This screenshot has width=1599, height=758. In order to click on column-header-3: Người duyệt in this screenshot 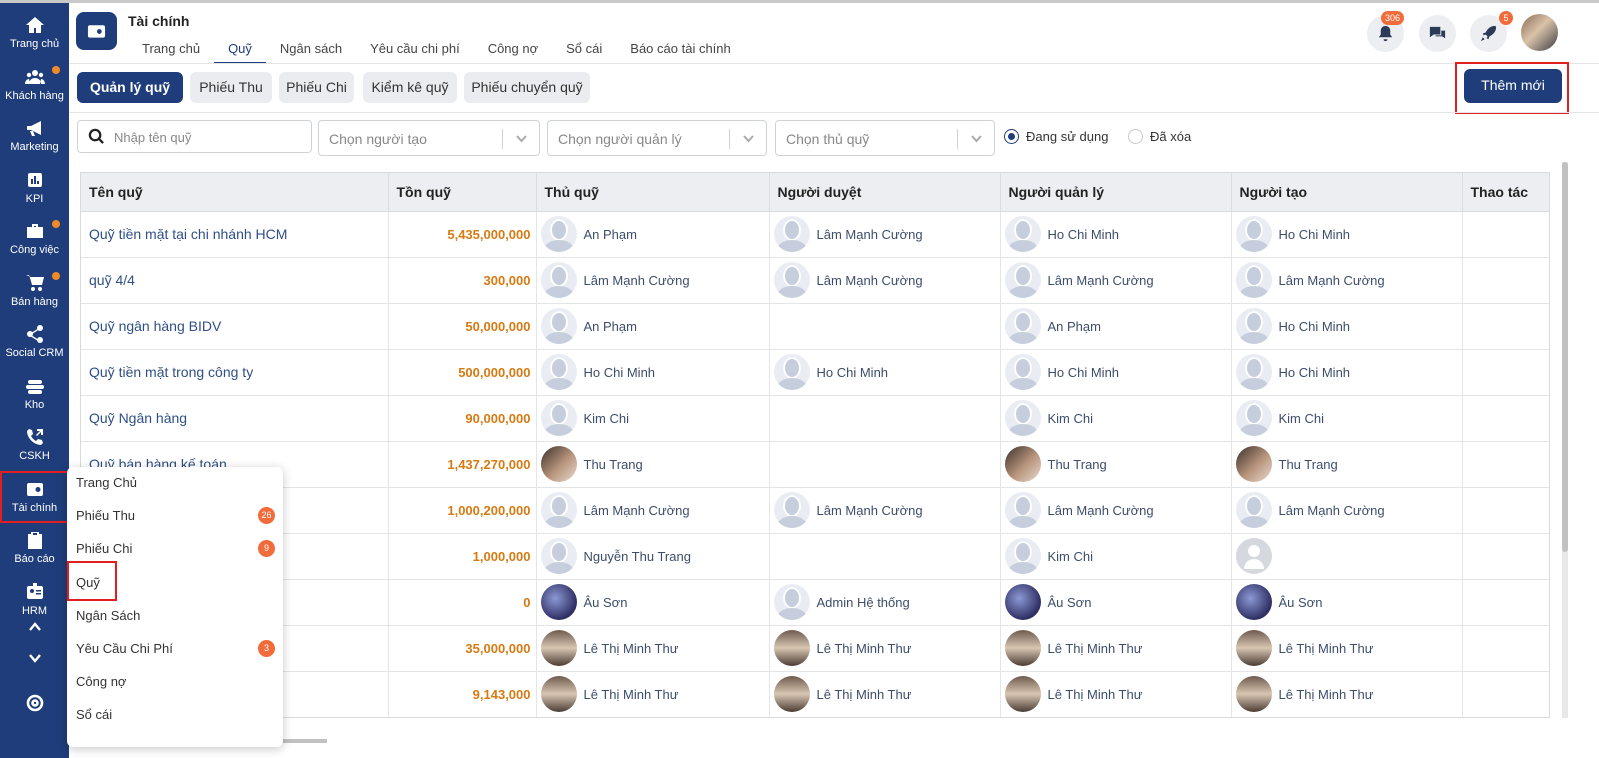, I will do `click(885, 192)`.